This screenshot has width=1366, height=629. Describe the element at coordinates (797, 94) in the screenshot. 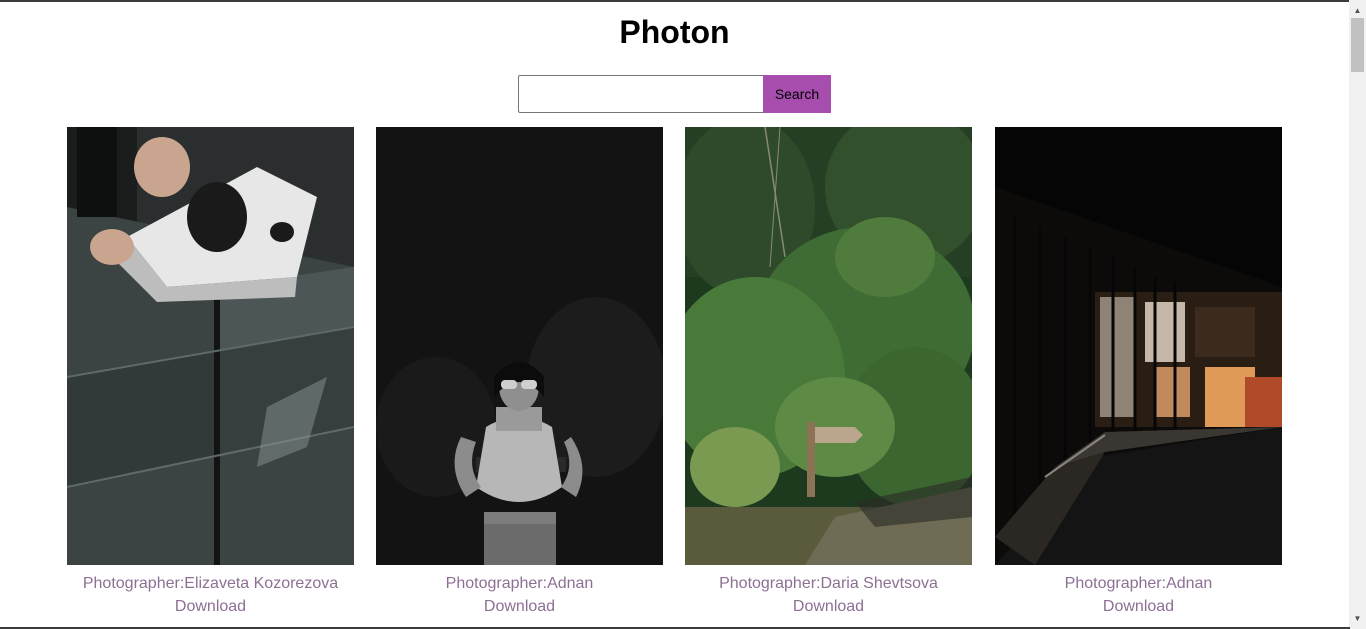

I see `search-button: Search` at that location.